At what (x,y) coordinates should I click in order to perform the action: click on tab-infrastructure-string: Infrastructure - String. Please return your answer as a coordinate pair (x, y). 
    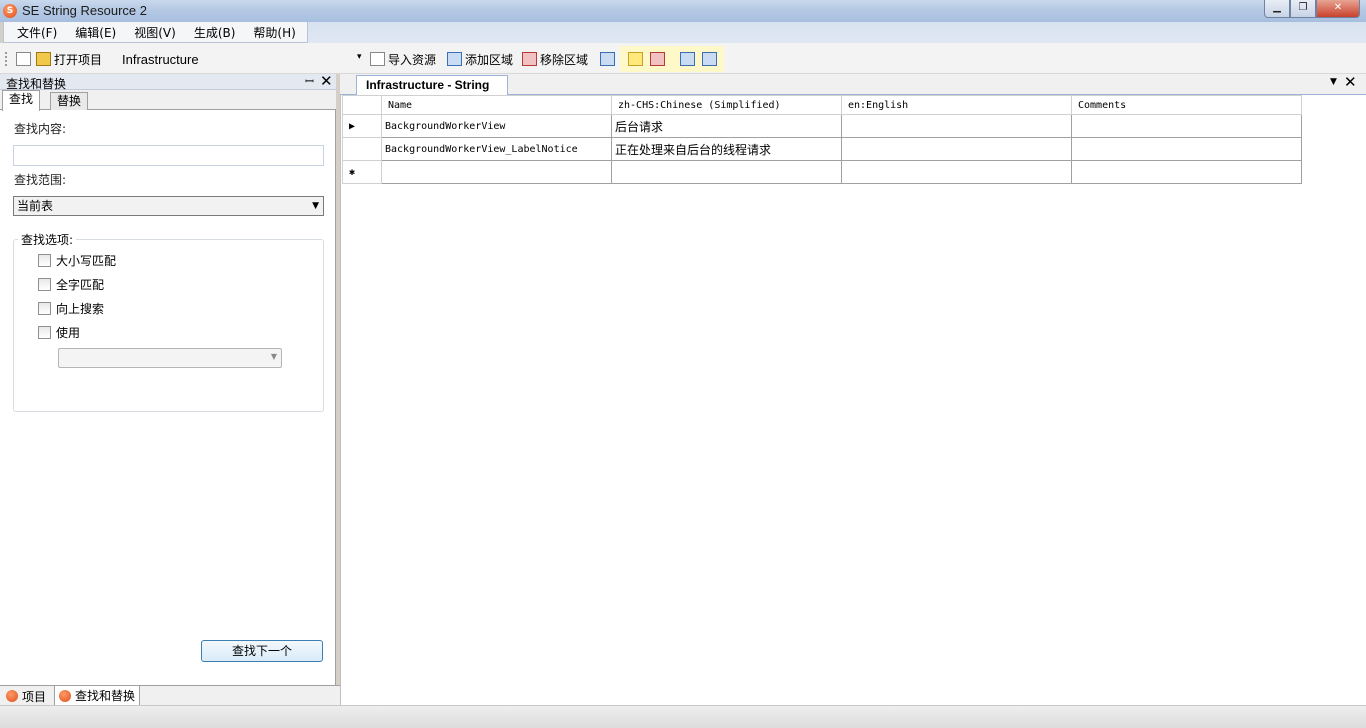
    Looking at the image, I should click on (432, 85).